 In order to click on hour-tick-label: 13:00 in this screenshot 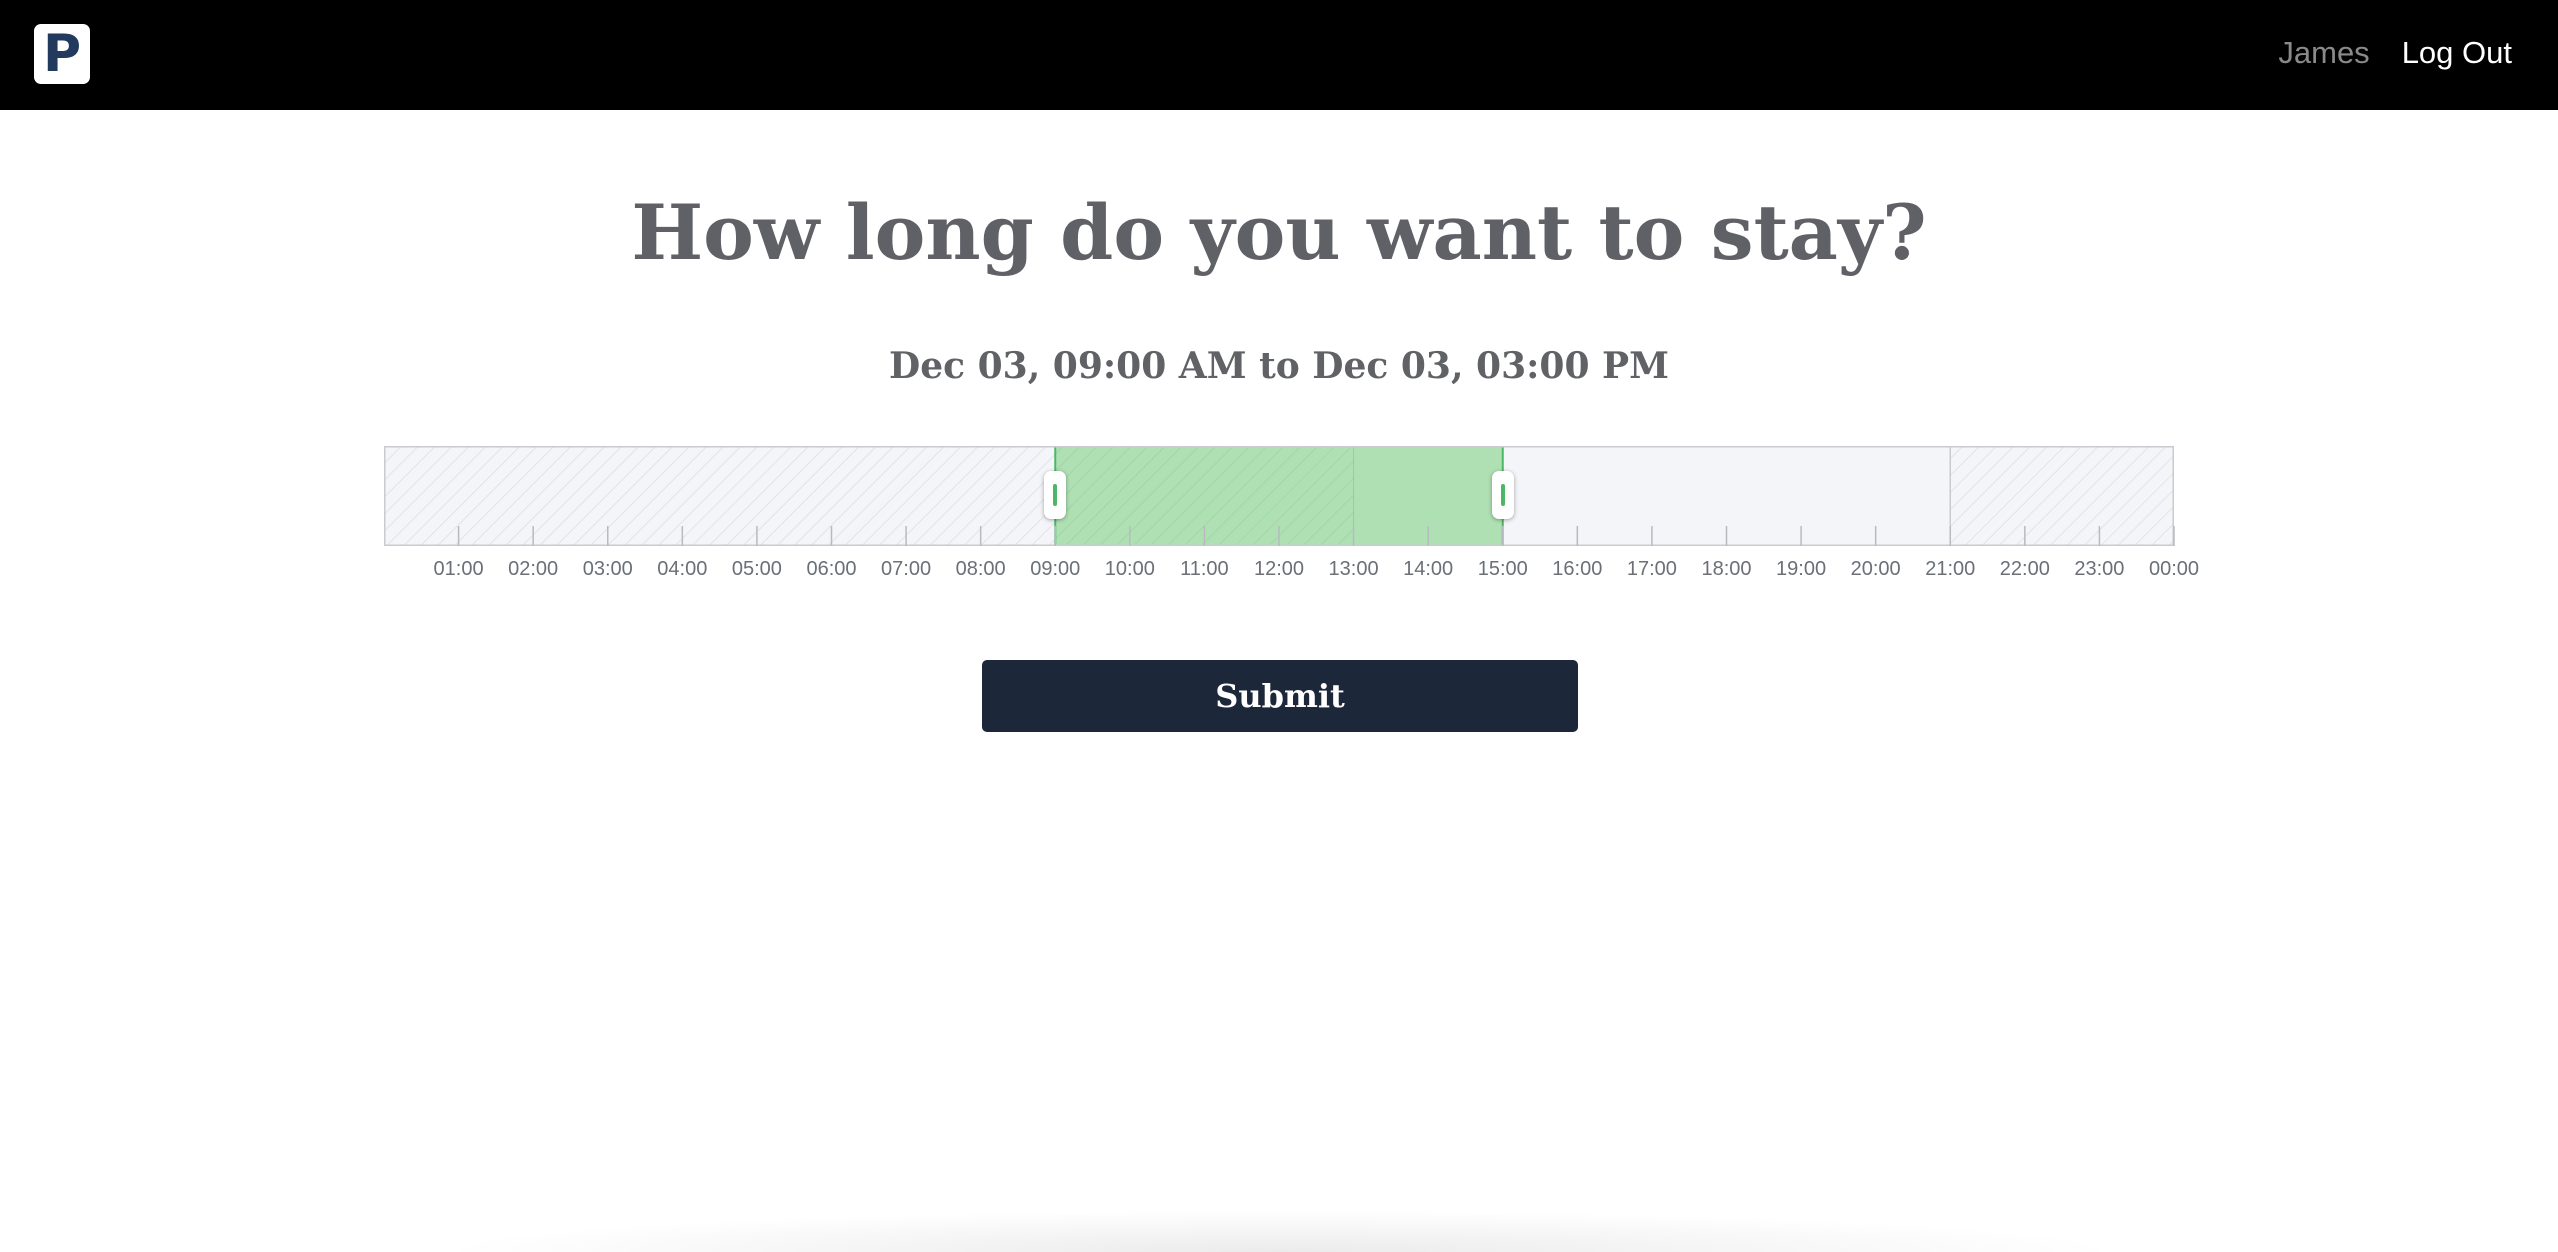, I will do `click(1353, 569)`.